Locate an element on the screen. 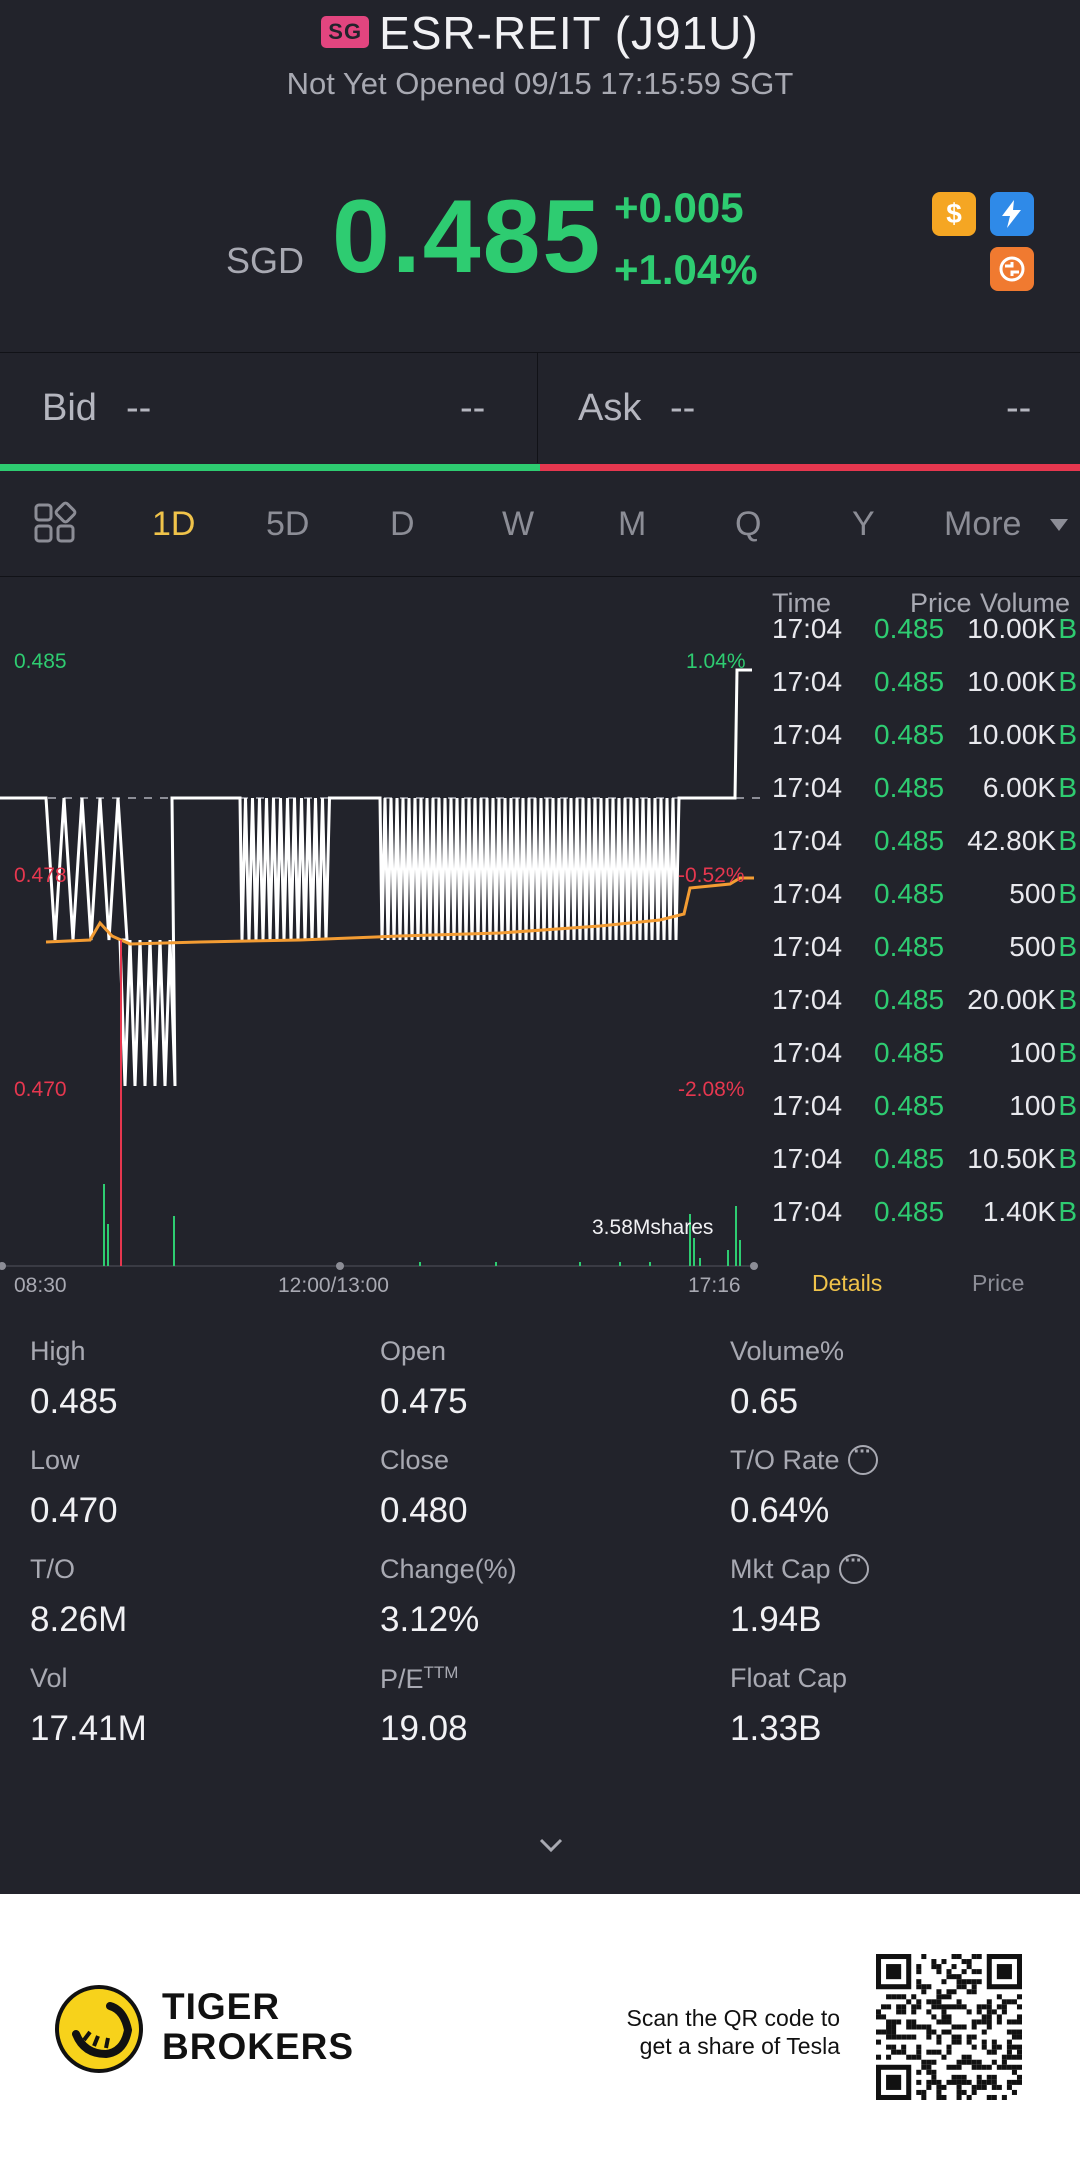 This screenshot has width=1080, height=2166. trade-row: 17:04 0.485 10.00K B is located at coordinates (920, 745).